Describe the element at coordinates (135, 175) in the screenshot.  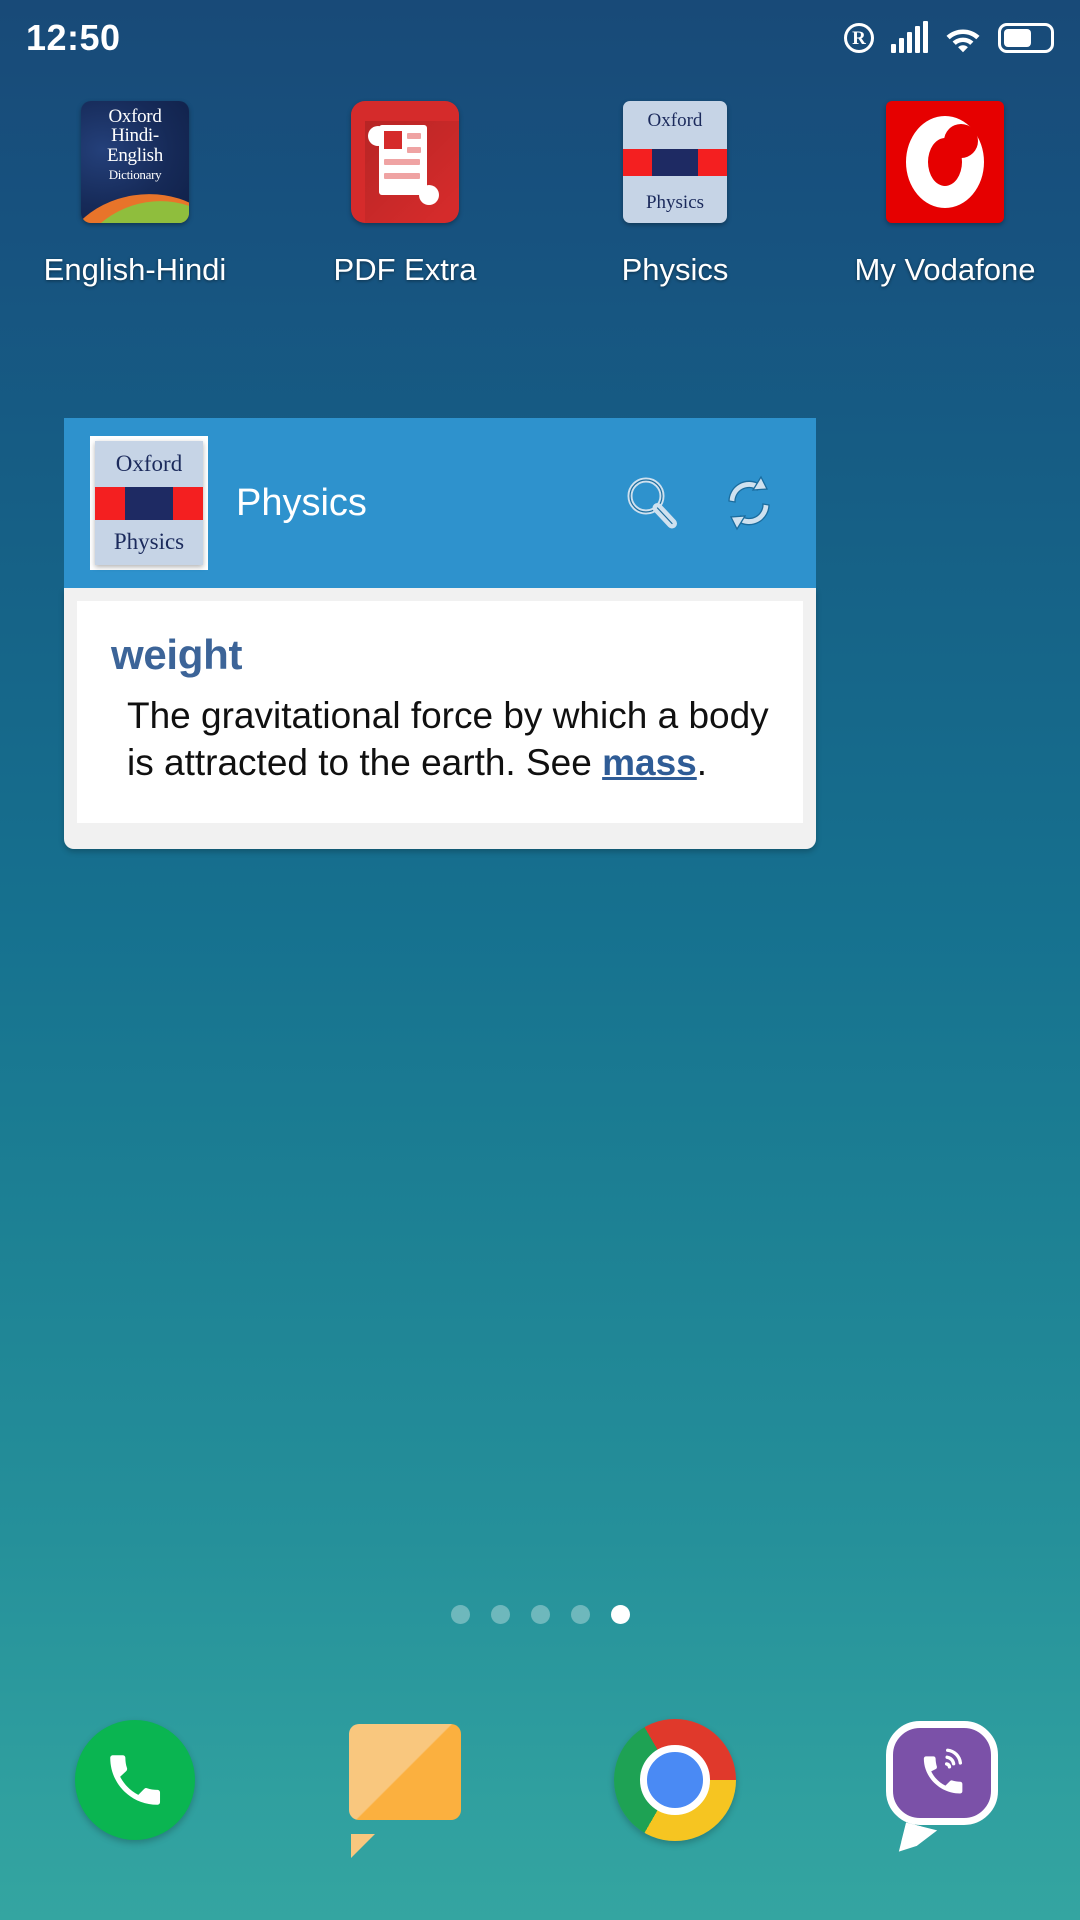
I see `icon-text-line4: Dictionary` at that location.